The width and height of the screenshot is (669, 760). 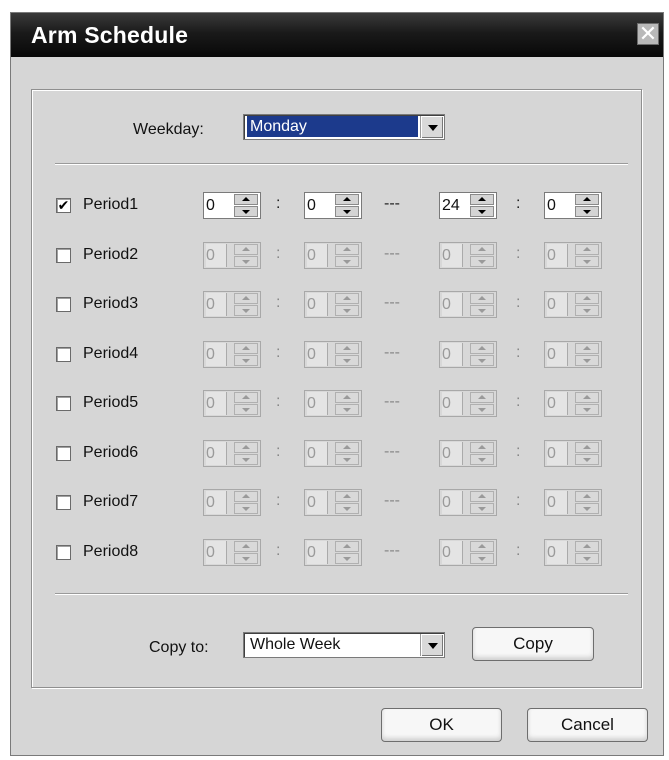 What do you see at coordinates (587, 725) in the screenshot?
I see `cancel-button: Cancel` at bounding box center [587, 725].